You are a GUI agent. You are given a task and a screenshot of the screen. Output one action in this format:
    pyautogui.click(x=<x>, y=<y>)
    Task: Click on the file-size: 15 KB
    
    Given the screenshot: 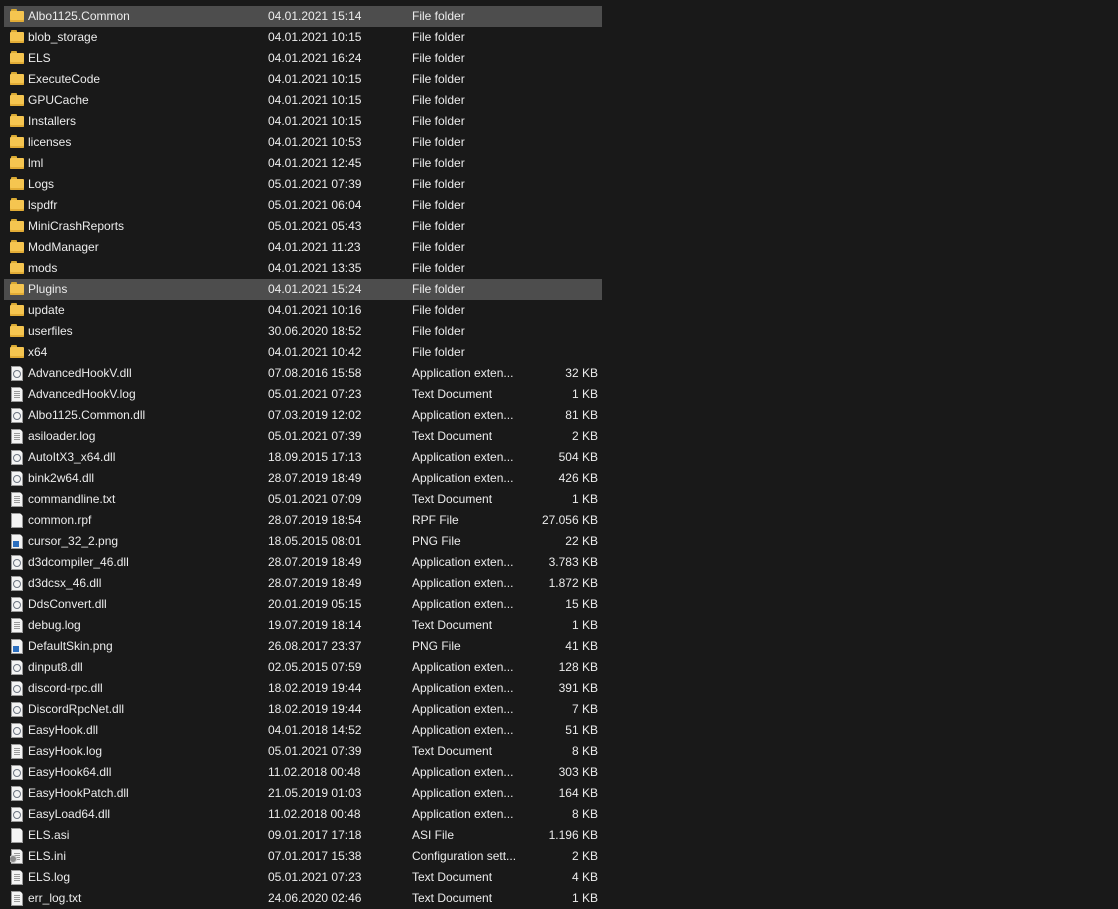 What is the action you would take?
    pyautogui.click(x=581, y=604)
    